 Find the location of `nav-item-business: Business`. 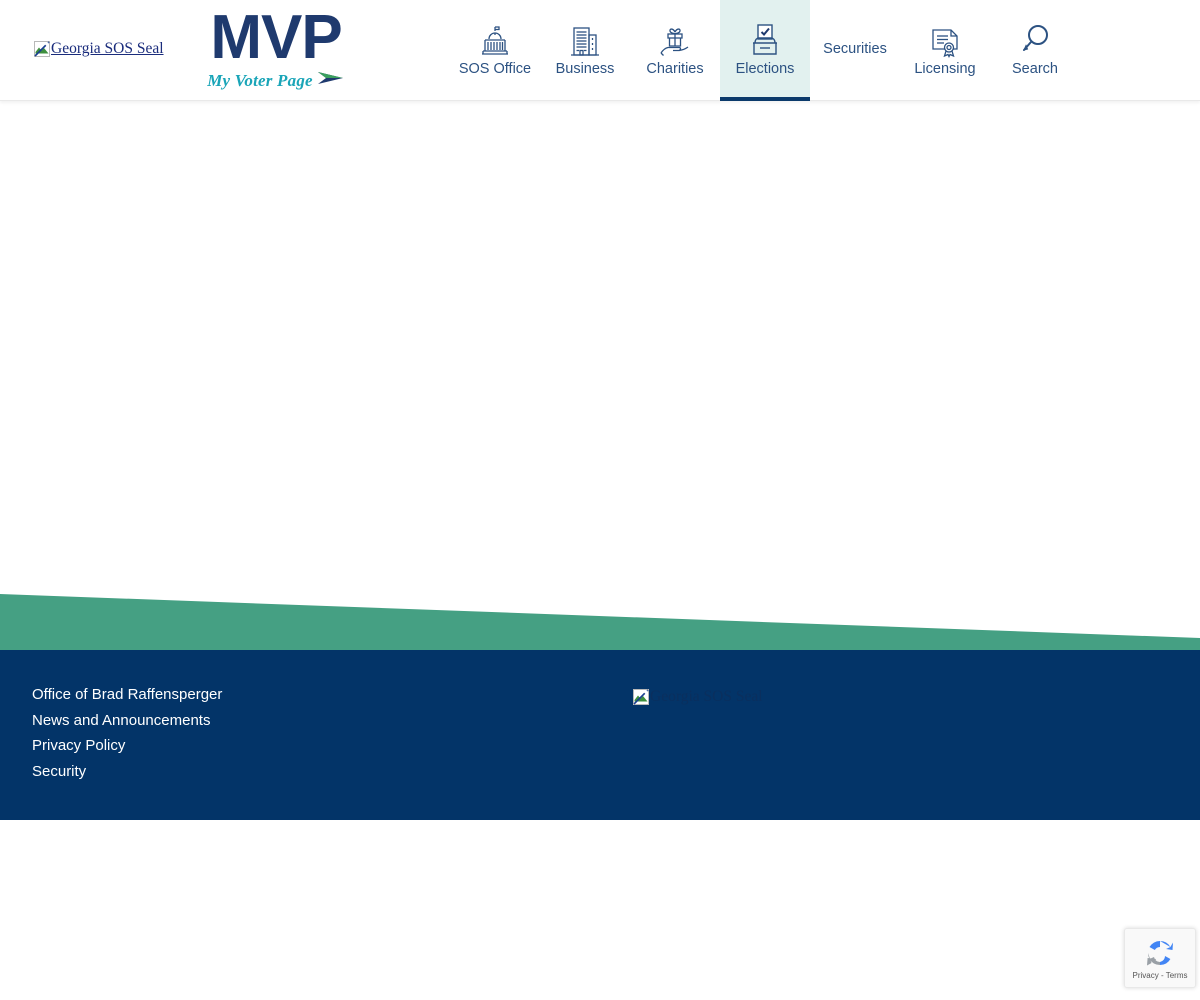

nav-item-business: Business is located at coordinates (585, 50).